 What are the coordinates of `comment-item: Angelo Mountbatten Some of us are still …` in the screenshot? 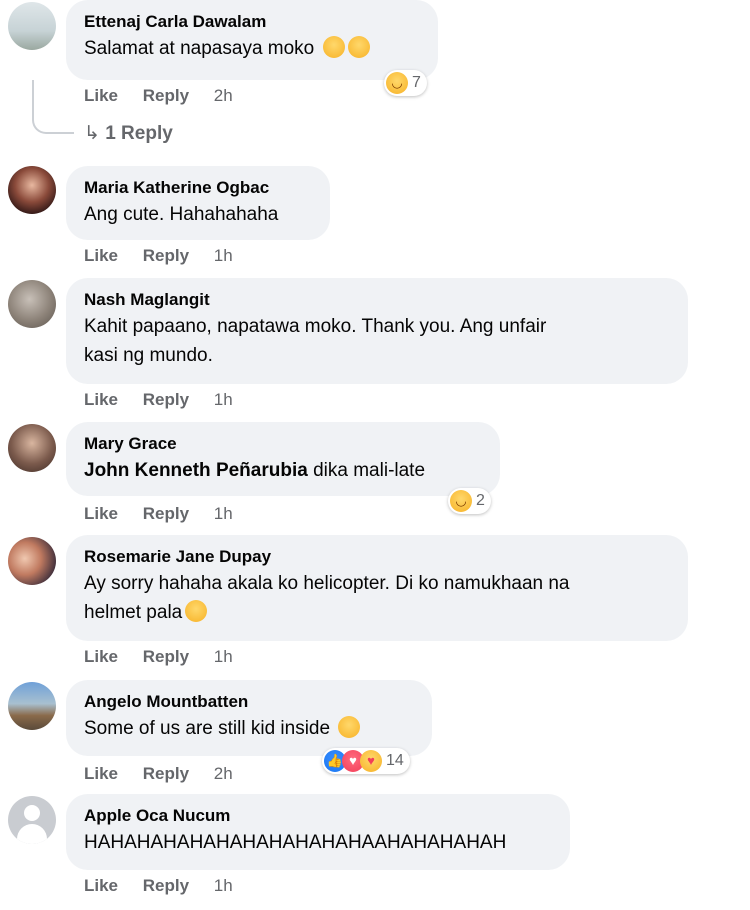 It's located at (375, 735).